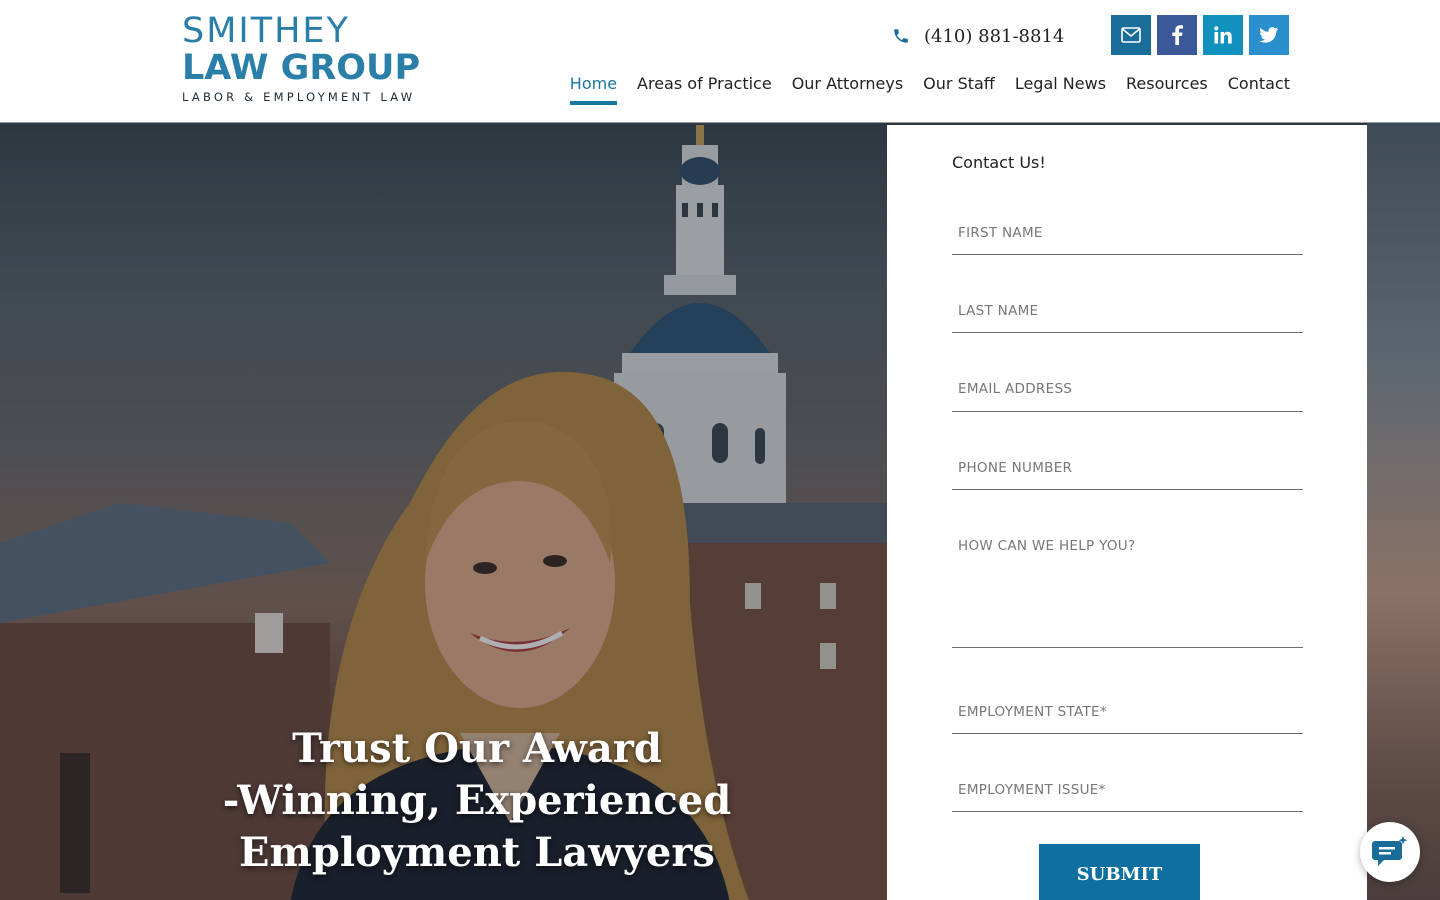  I want to click on chat-bubble-icon, so click(1390, 851).